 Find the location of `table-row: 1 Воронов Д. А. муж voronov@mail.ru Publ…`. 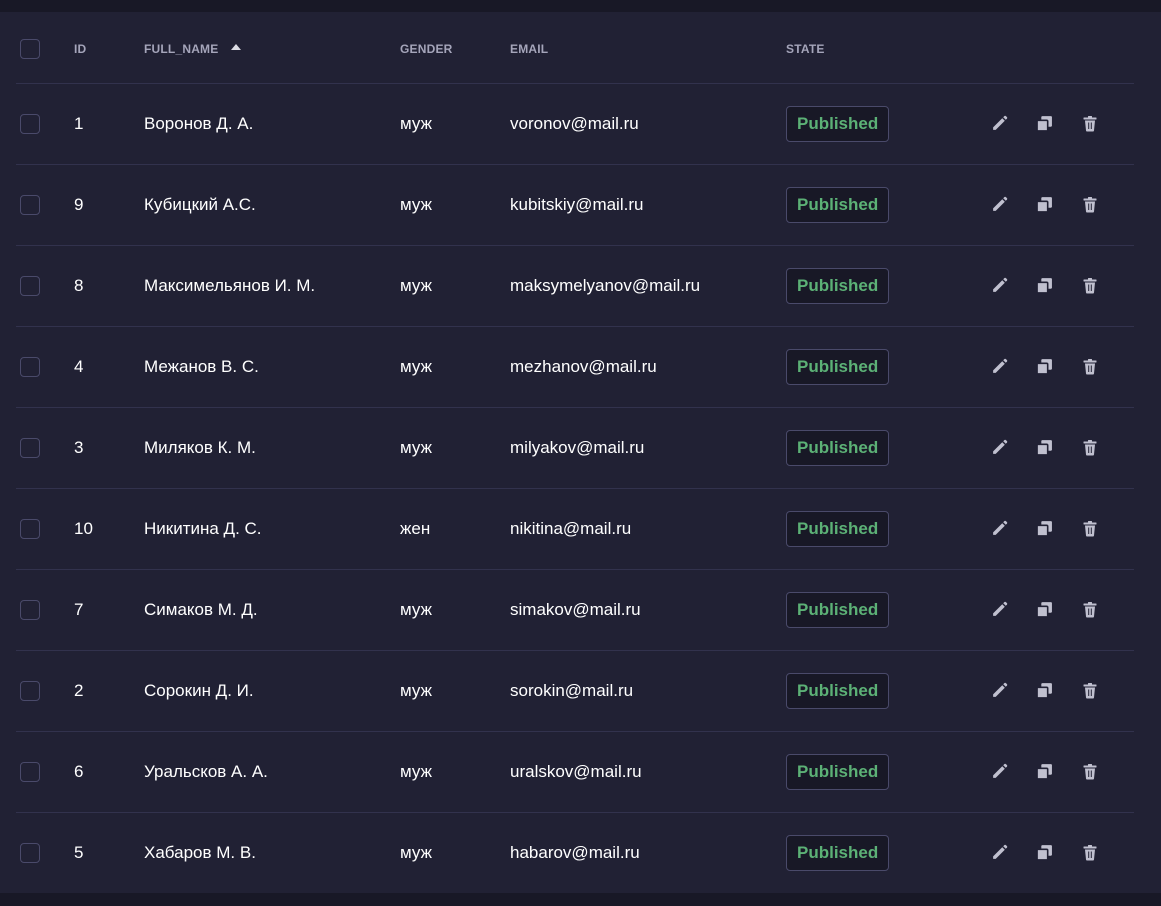

table-row: 1 Воронов Д. А. муж voronov@mail.ru Publ… is located at coordinates (575, 124).